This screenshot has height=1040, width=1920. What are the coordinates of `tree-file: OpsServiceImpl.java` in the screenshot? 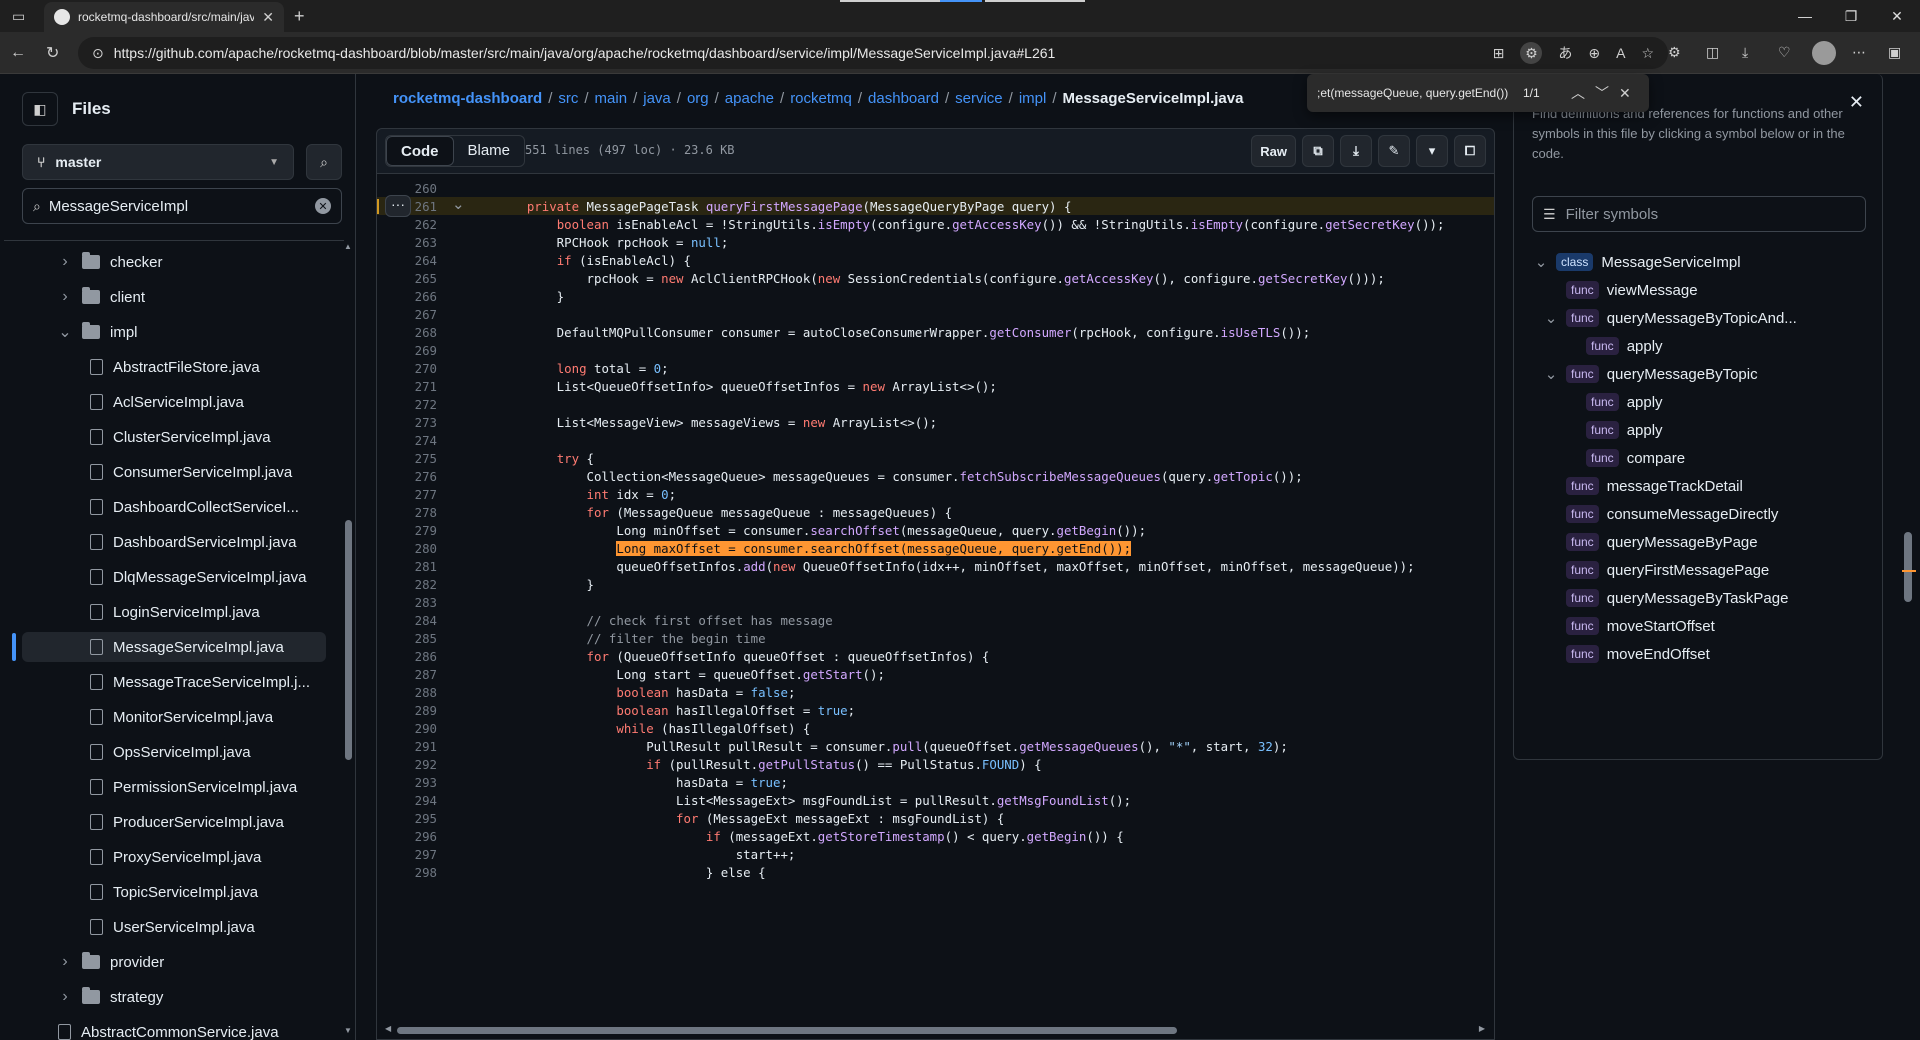 It's located at (170, 752).